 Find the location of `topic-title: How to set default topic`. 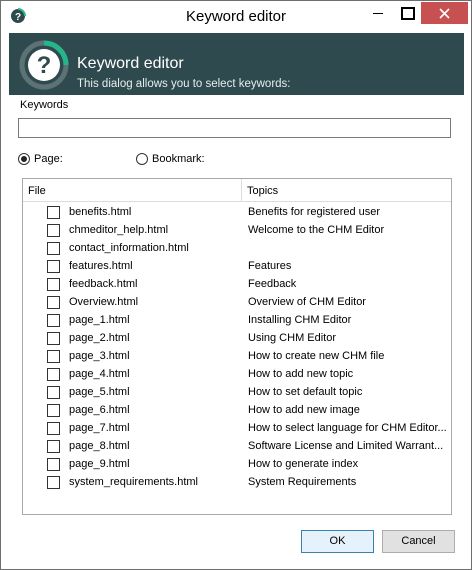

topic-title: How to set default topic is located at coordinates (305, 392).